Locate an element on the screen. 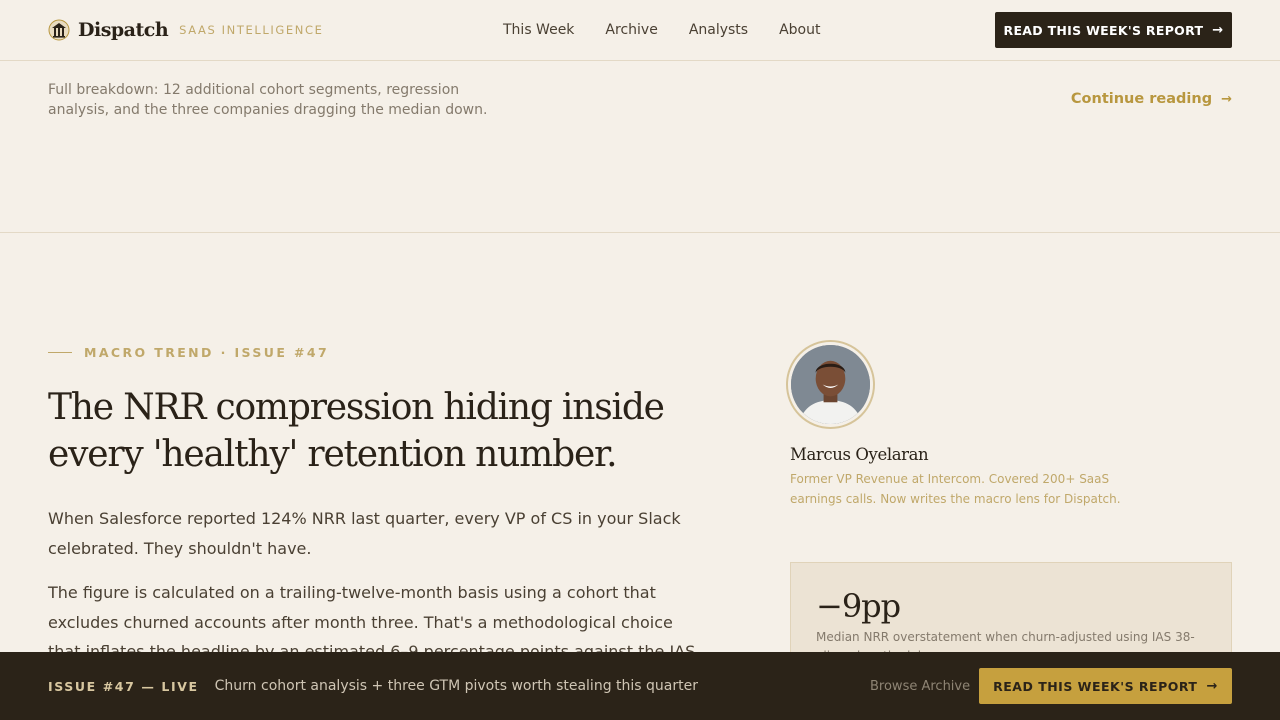  read-report-bottom-button: READ THIS WEEK'S REPORT → is located at coordinates (1105, 686).